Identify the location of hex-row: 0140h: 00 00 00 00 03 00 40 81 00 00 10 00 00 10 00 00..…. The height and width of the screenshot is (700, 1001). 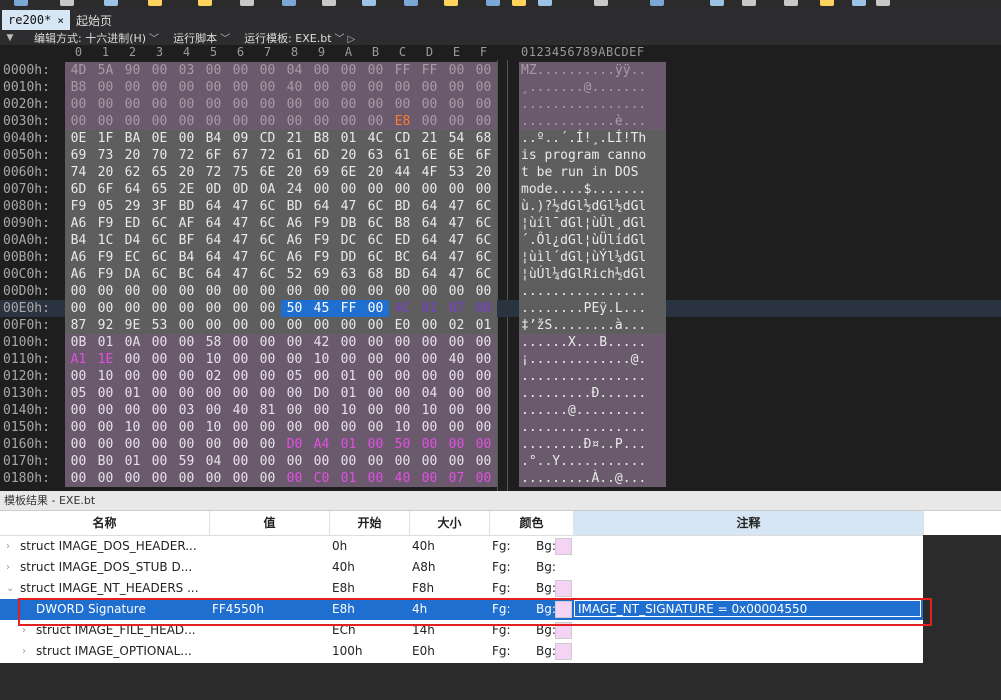
(500, 410).